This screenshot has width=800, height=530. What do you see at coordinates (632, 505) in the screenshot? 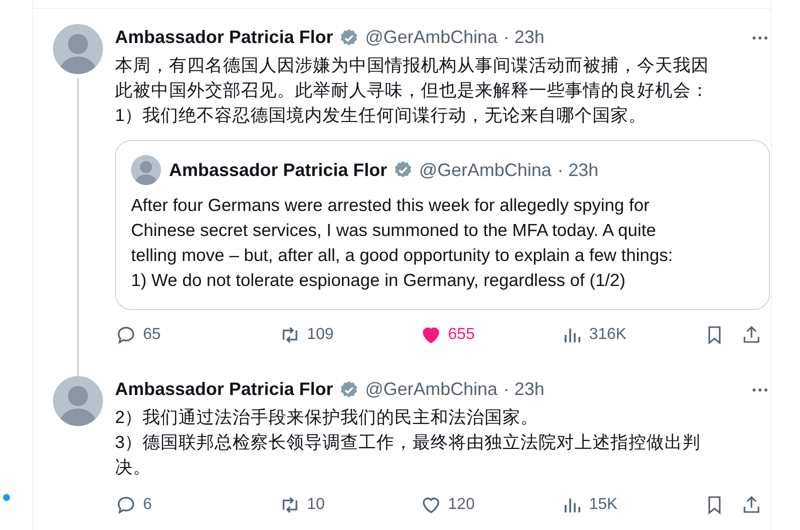
I see `views-button: 15K` at bounding box center [632, 505].